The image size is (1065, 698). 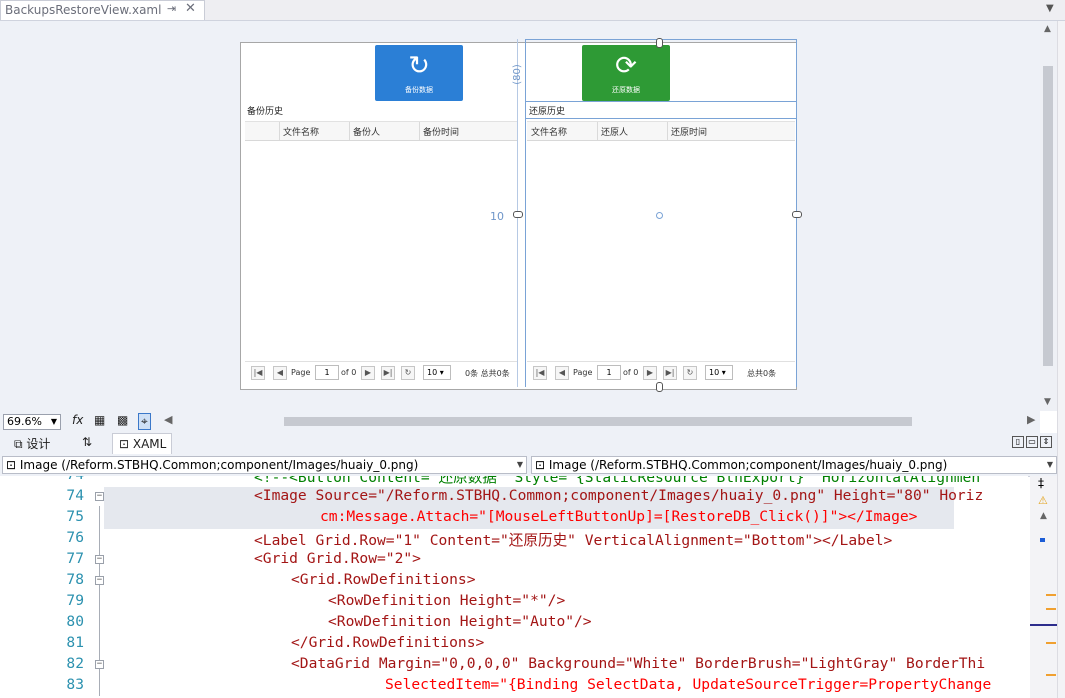 What do you see at coordinates (171, 8) in the screenshot?
I see `pin-icon: ⇥` at bounding box center [171, 8].